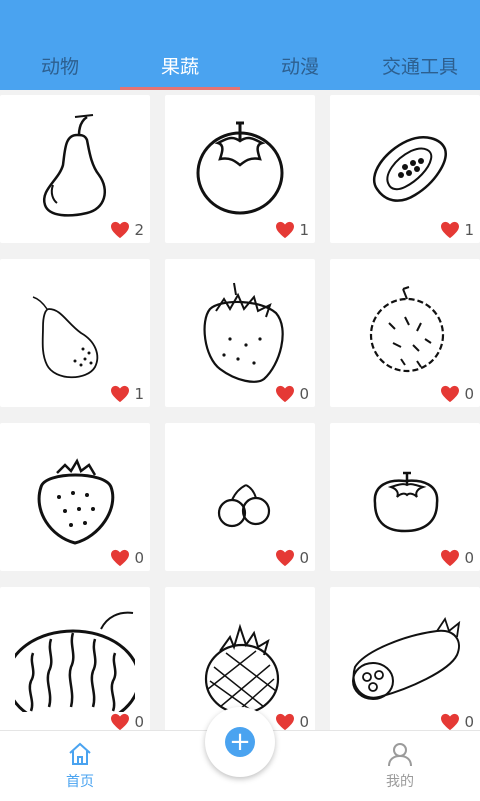 Image resolution: width=480 pixels, height=801 pixels. I want to click on card-strawberry-2: 0, so click(75, 497).